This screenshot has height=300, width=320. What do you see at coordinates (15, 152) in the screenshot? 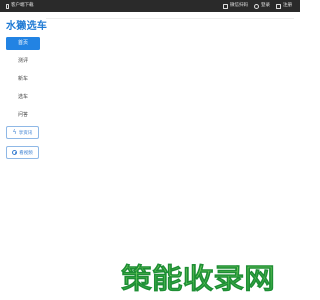
I see `play-circle-icon` at bounding box center [15, 152].